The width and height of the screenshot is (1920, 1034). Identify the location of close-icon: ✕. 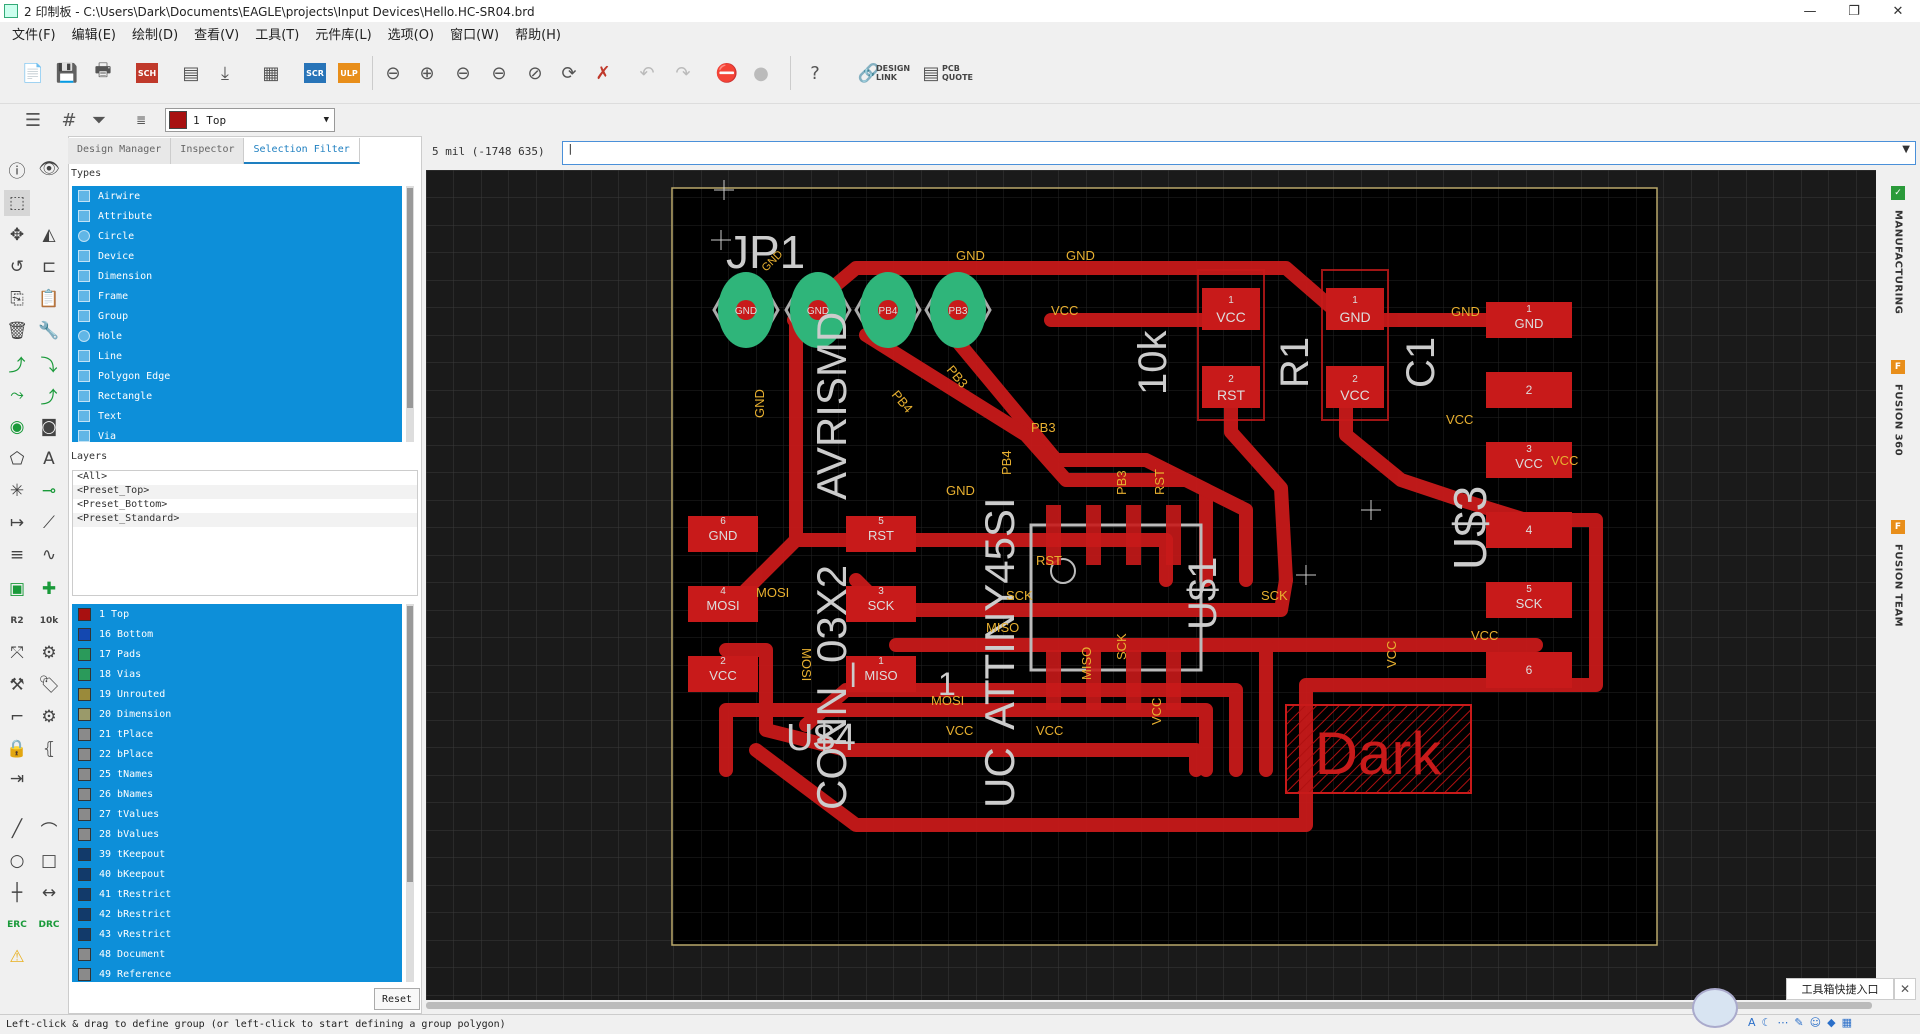
(1905, 989).